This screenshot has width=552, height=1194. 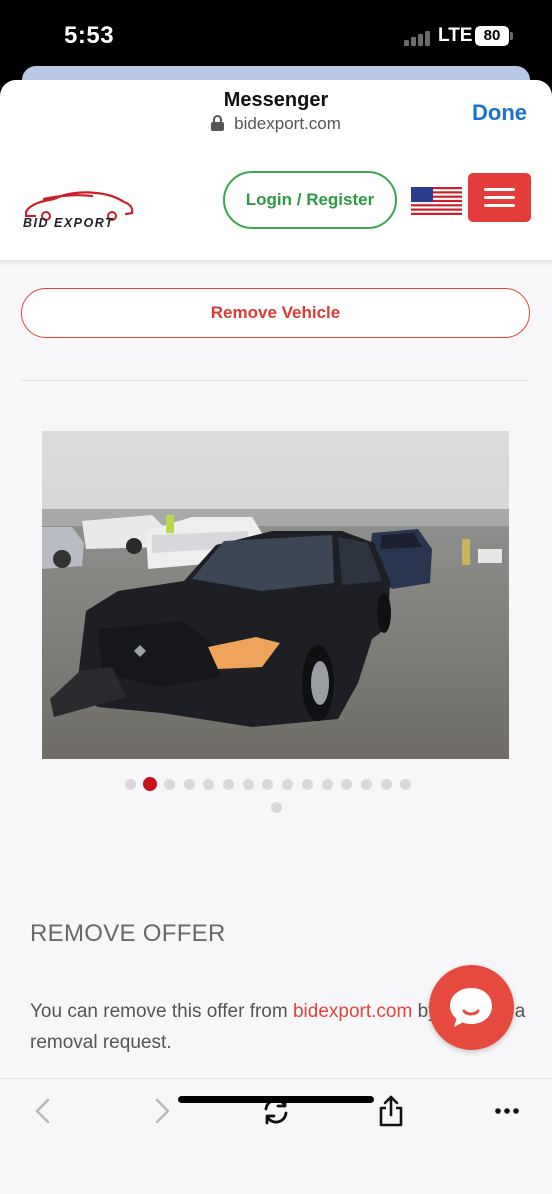 I want to click on bidexport-link: bidexport.com, so click(x=352, y=1011).